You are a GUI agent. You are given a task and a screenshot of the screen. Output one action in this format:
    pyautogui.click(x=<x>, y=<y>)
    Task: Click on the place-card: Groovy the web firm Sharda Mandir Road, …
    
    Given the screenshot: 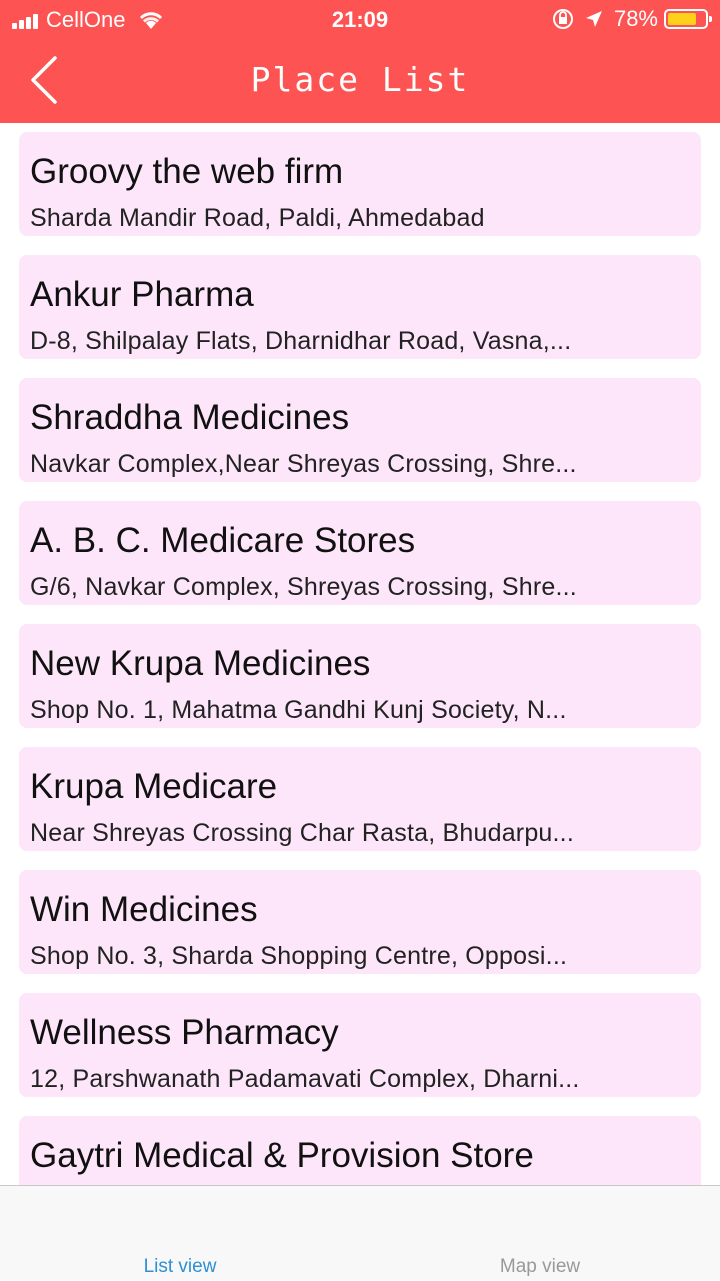 What is the action you would take?
    pyautogui.click(x=360, y=184)
    